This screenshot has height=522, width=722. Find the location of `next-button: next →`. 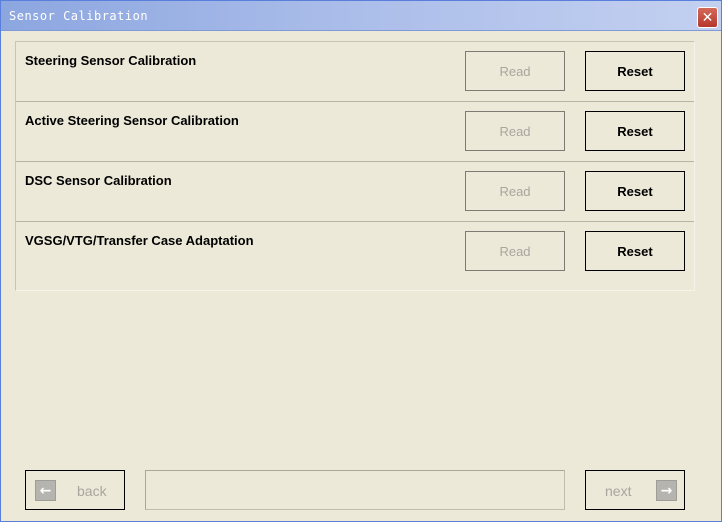

next-button: next → is located at coordinates (635, 490).